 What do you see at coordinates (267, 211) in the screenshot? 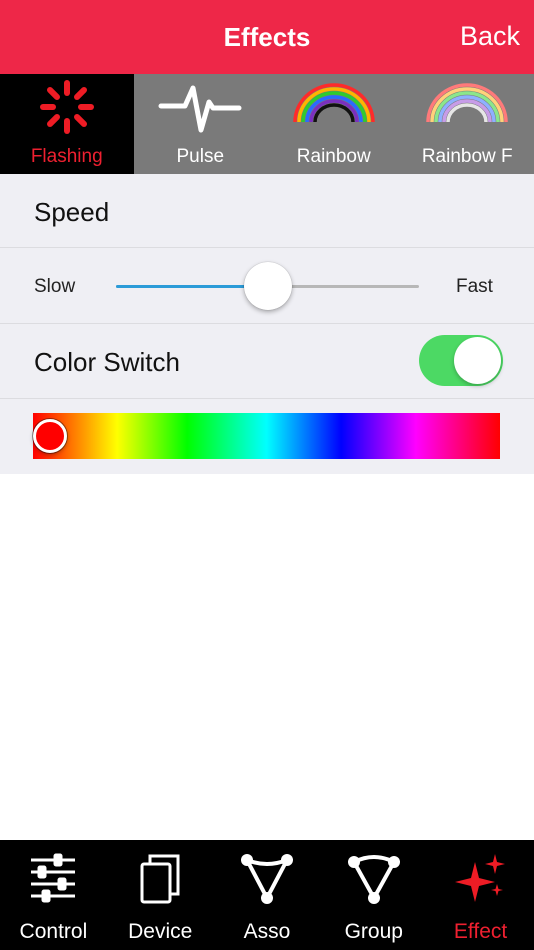
I see `speed-header-row: Speed` at bounding box center [267, 211].